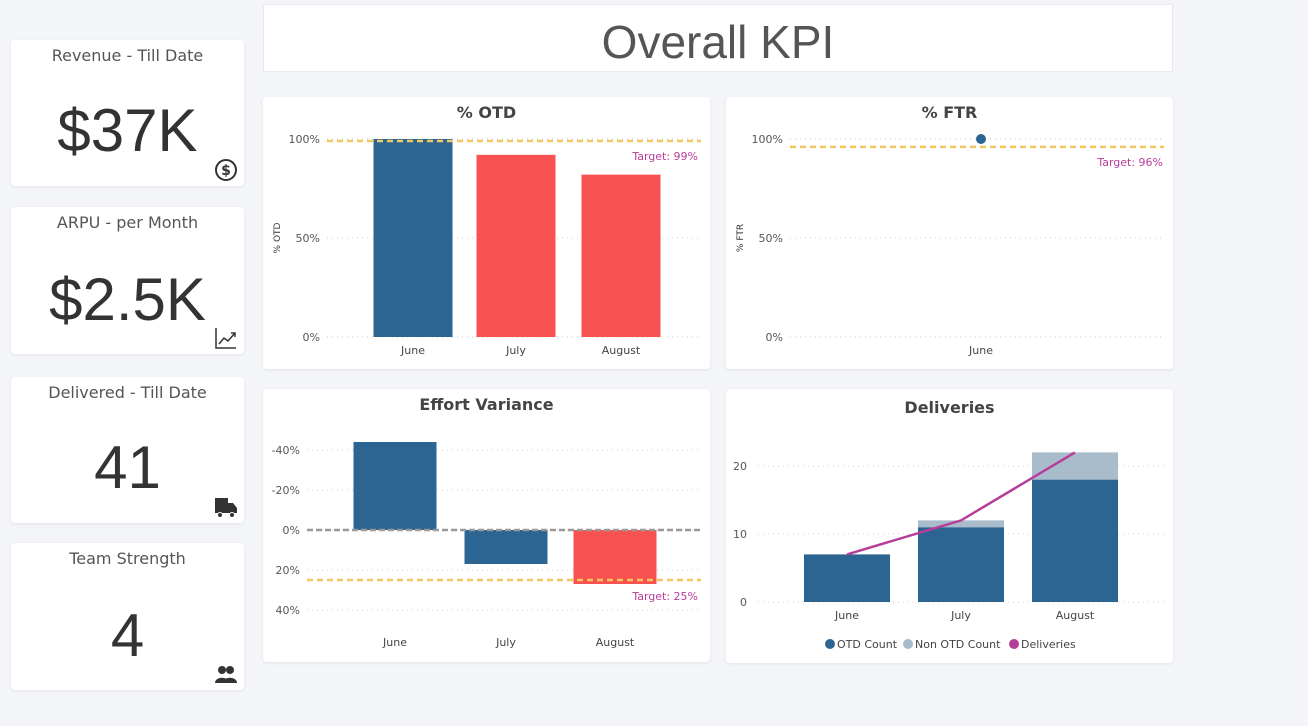 This screenshot has height=726, width=1308. Describe the element at coordinates (740, 466) in the screenshot. I see `y-tick-label: 20` at that location.